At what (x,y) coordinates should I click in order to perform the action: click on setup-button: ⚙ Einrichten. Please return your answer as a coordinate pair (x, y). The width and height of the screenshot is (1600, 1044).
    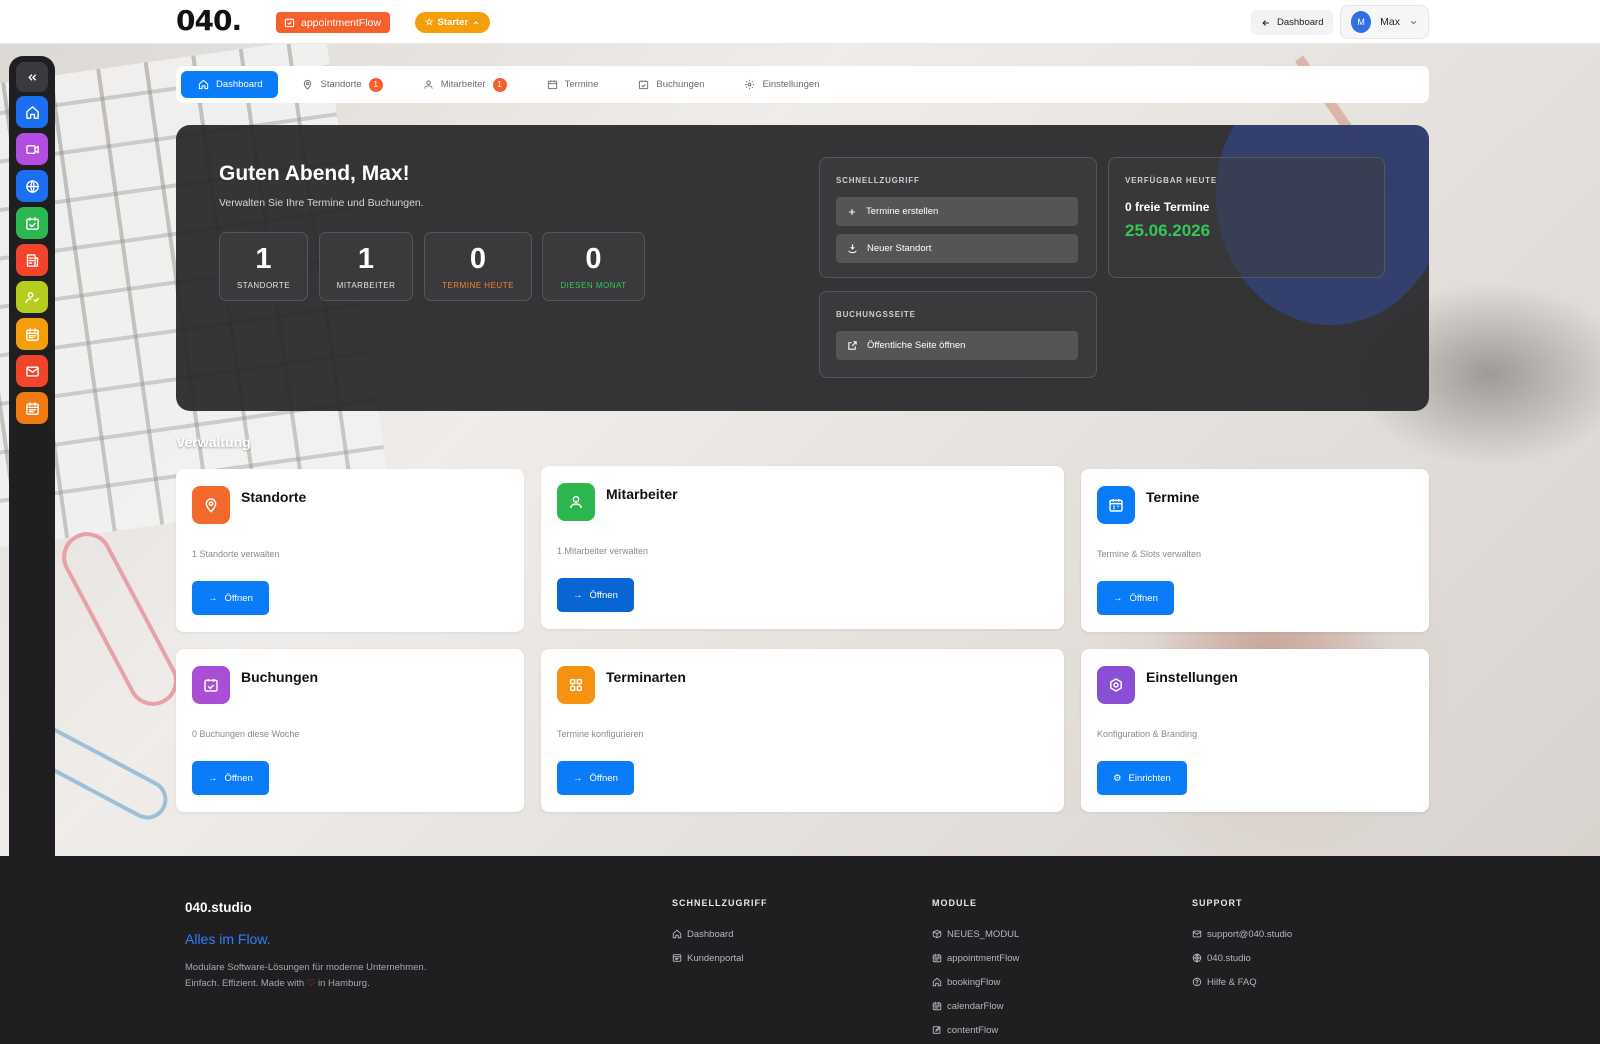
    Looking at the image, I should click on (1142, 778).